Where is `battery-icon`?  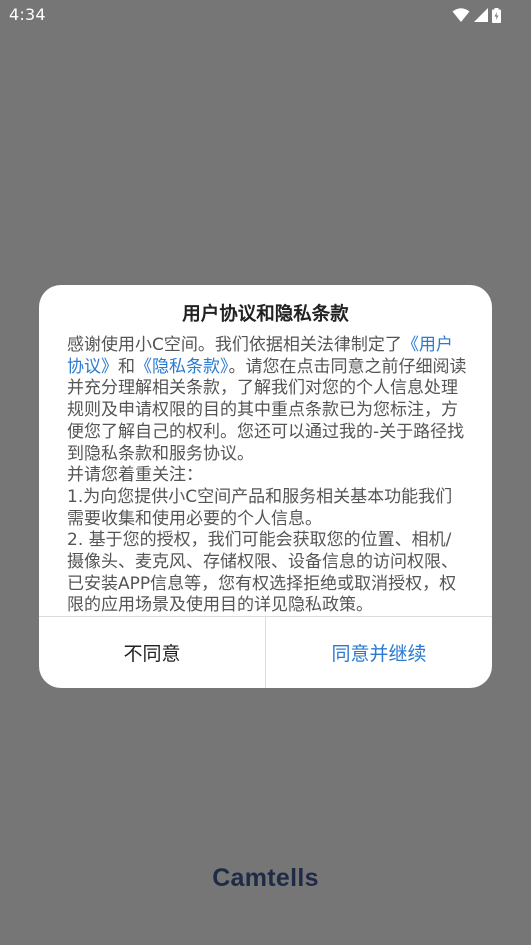
battery-icon is located at coordinates (496, 15).